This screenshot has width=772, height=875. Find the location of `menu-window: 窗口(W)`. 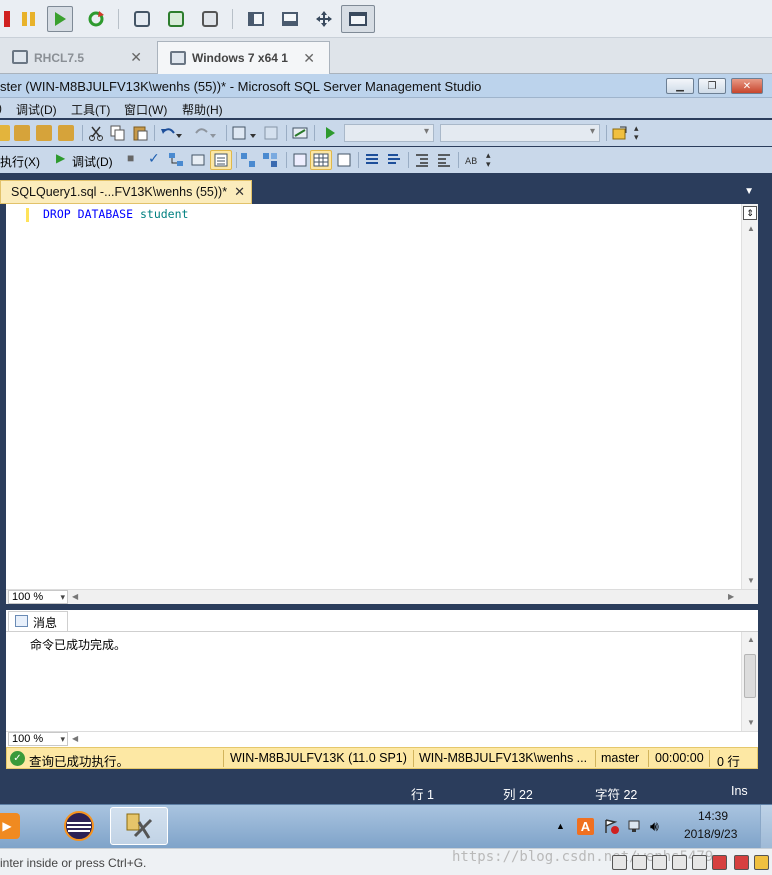

menu-window: 窗口(W) is located at coordinates (145, 109).